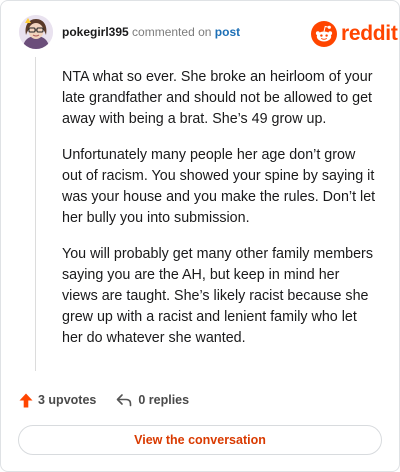  Describe the element at coordinates (200, 440) in the screenshot. I see `view-conversation-button: View the conversation` at that location.